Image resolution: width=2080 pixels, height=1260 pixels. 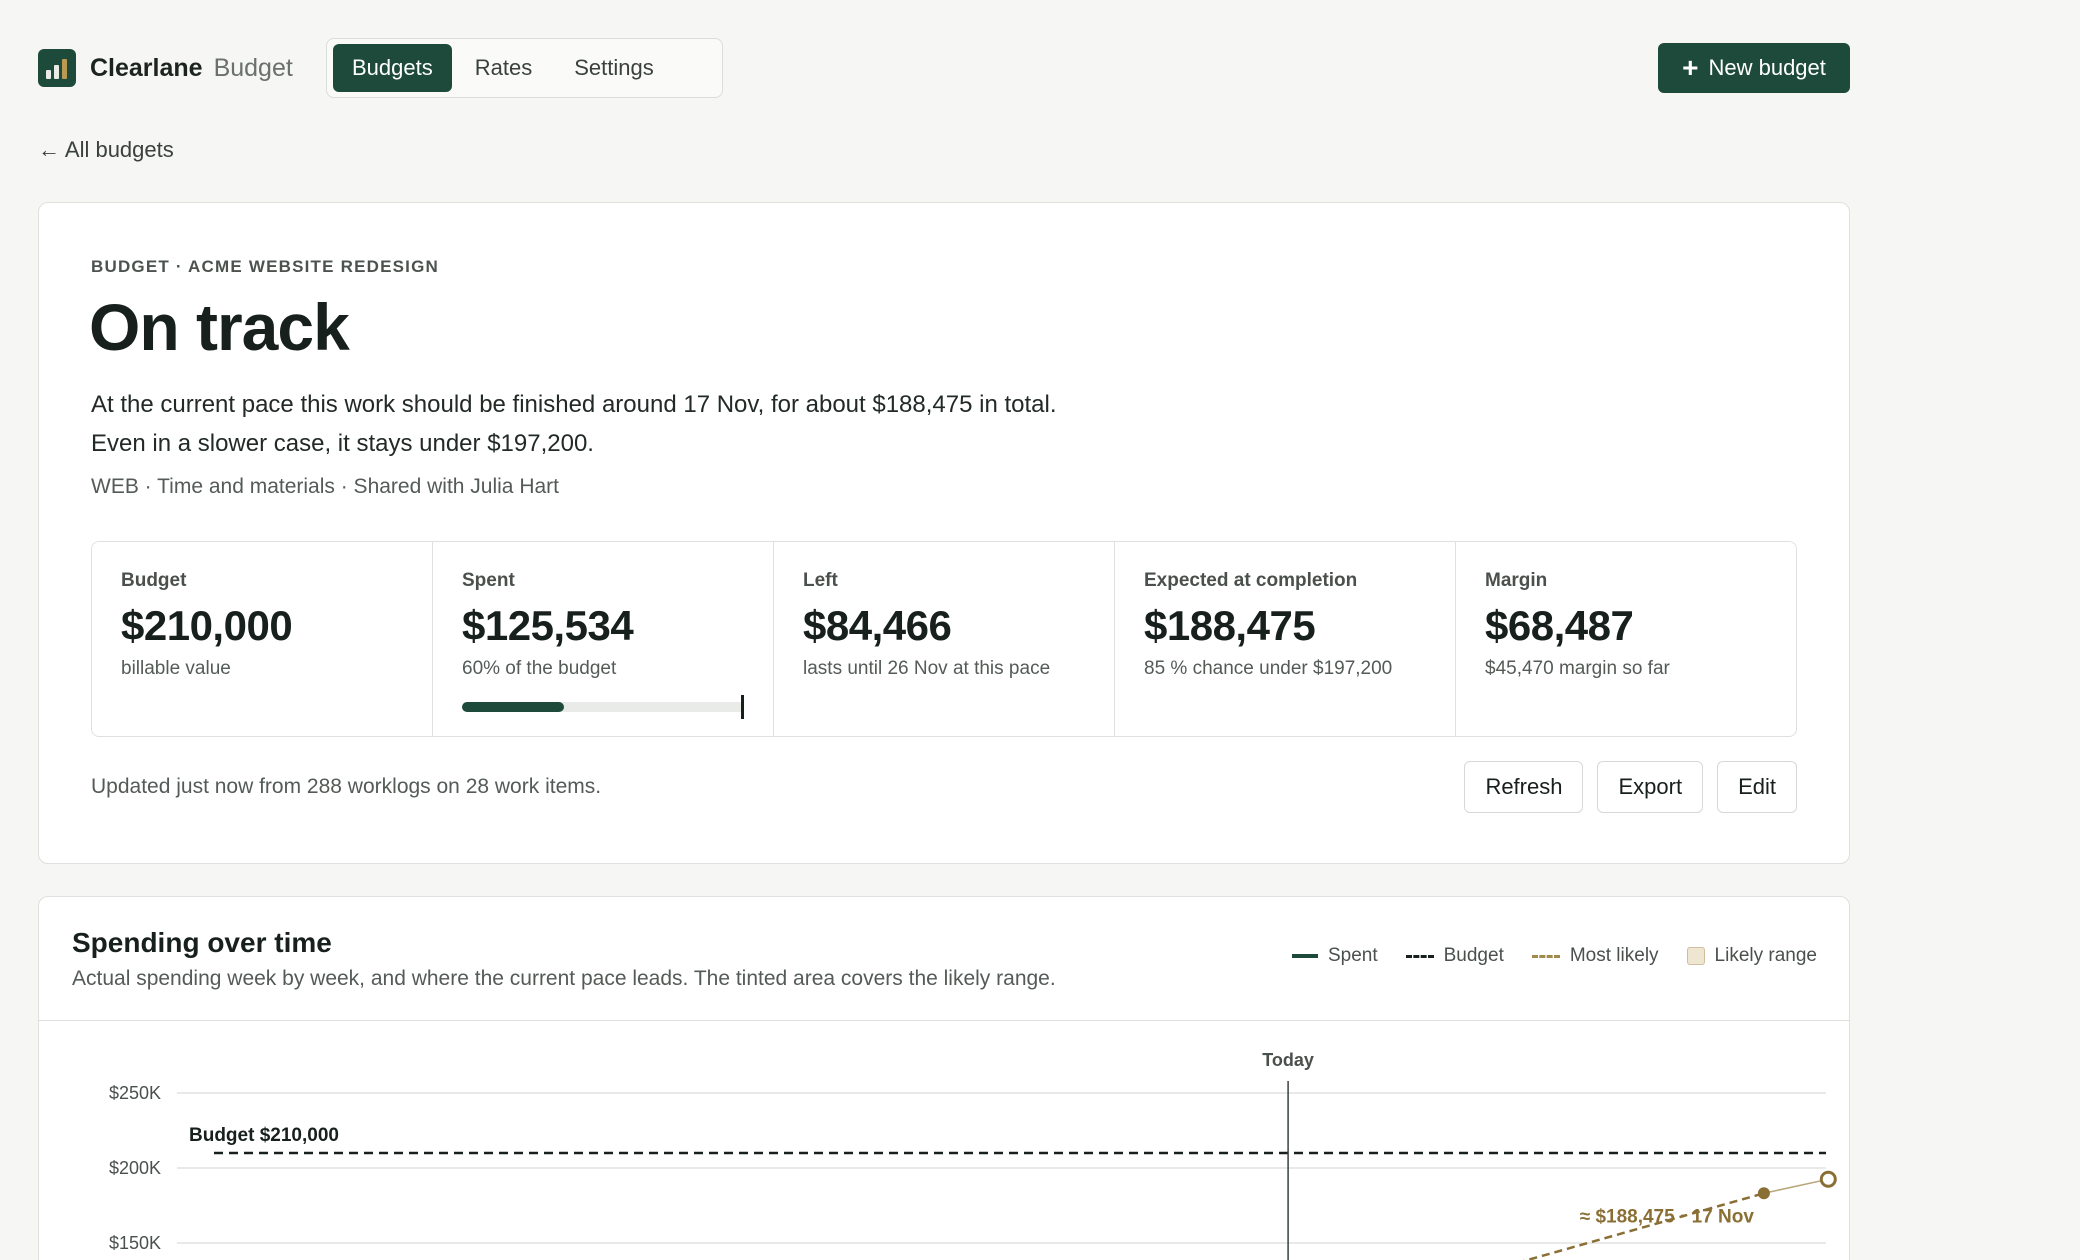 I want to click on today-label: Today, so click(x=1288, y=1060).